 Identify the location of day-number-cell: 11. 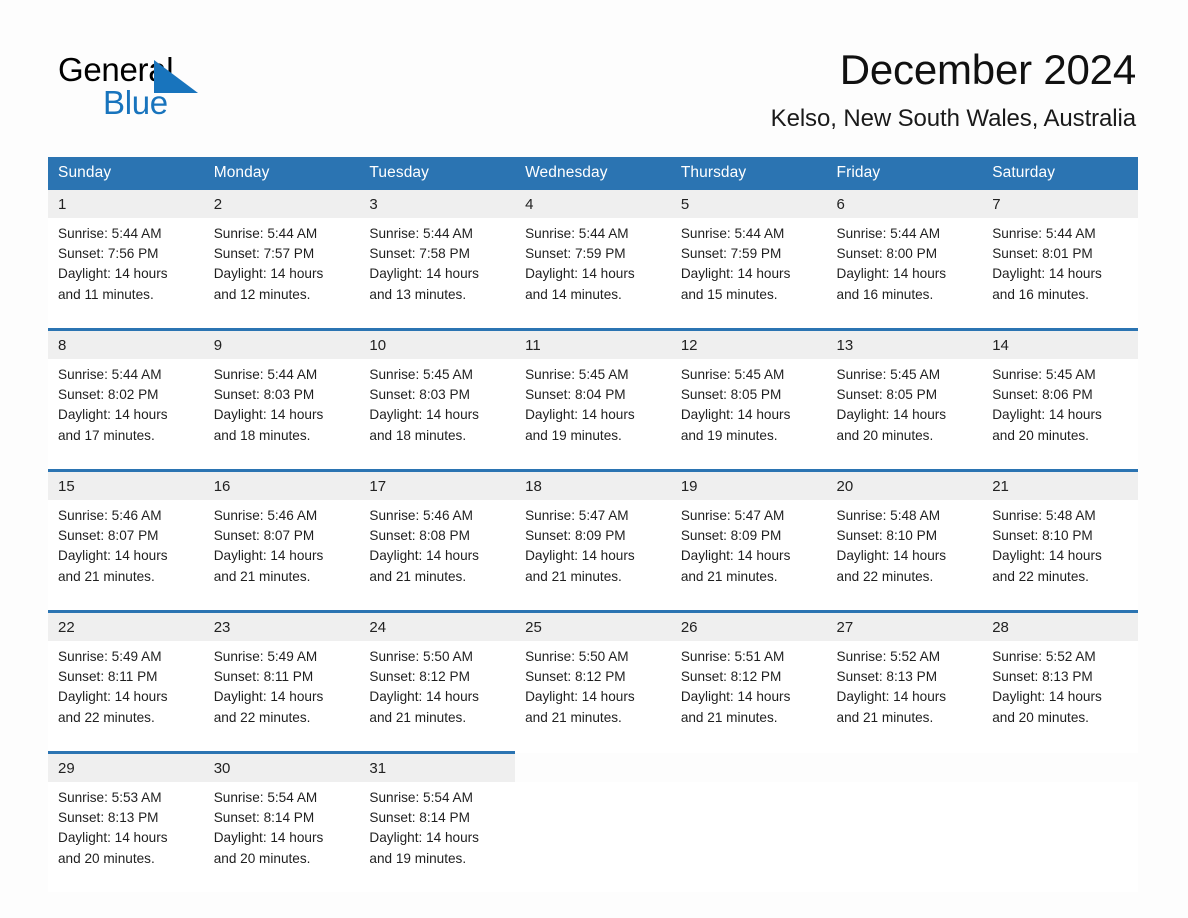
(593, 343).